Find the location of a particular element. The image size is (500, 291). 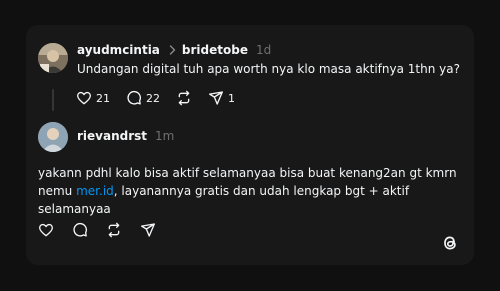

post-actions: 21 22 1 is located at coordinates (163, 98).